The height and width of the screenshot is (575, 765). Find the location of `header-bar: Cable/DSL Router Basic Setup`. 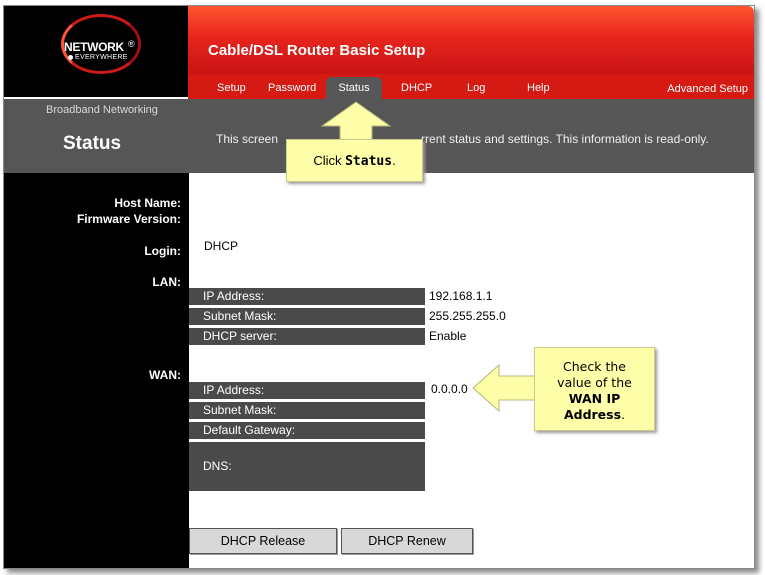

header-bar: Cable/DSL Router Basic Setup is located at coordinates (471, 40).